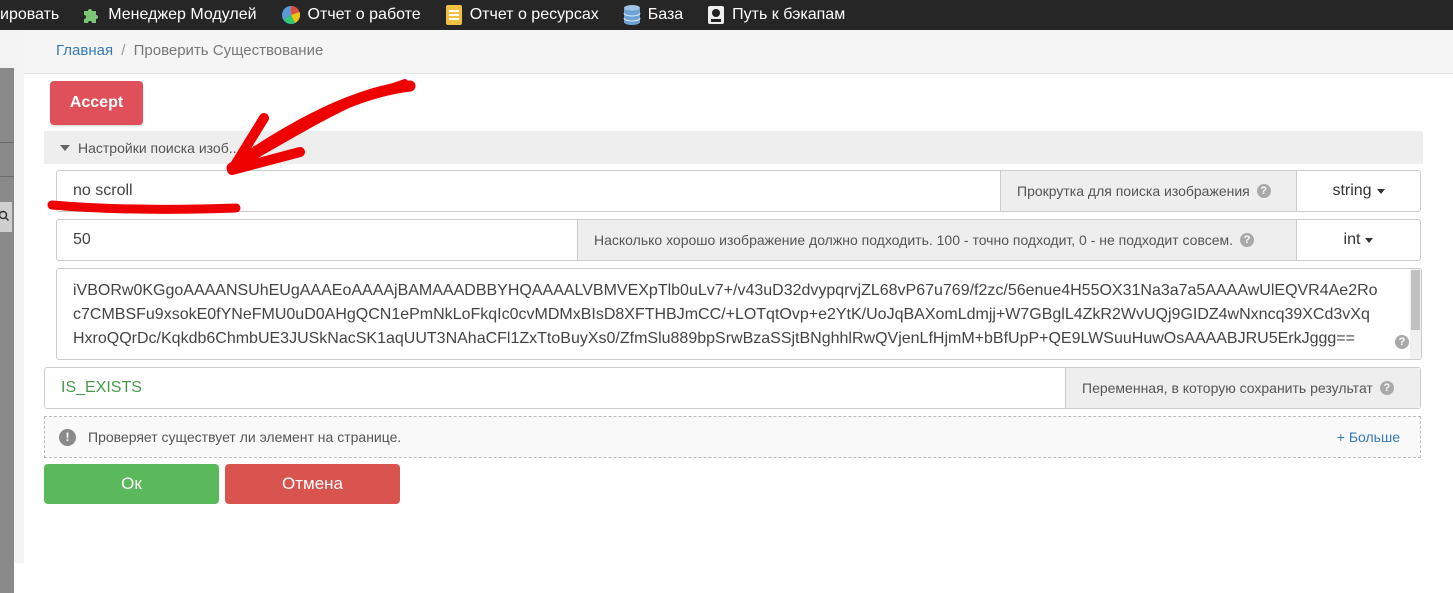 The width and height of the screenshot is (1453, 593). What do you see at coordinates (1415, 353) in the screenshot?
I see `resize-grip-icon` at bounding box center [1415, 353].